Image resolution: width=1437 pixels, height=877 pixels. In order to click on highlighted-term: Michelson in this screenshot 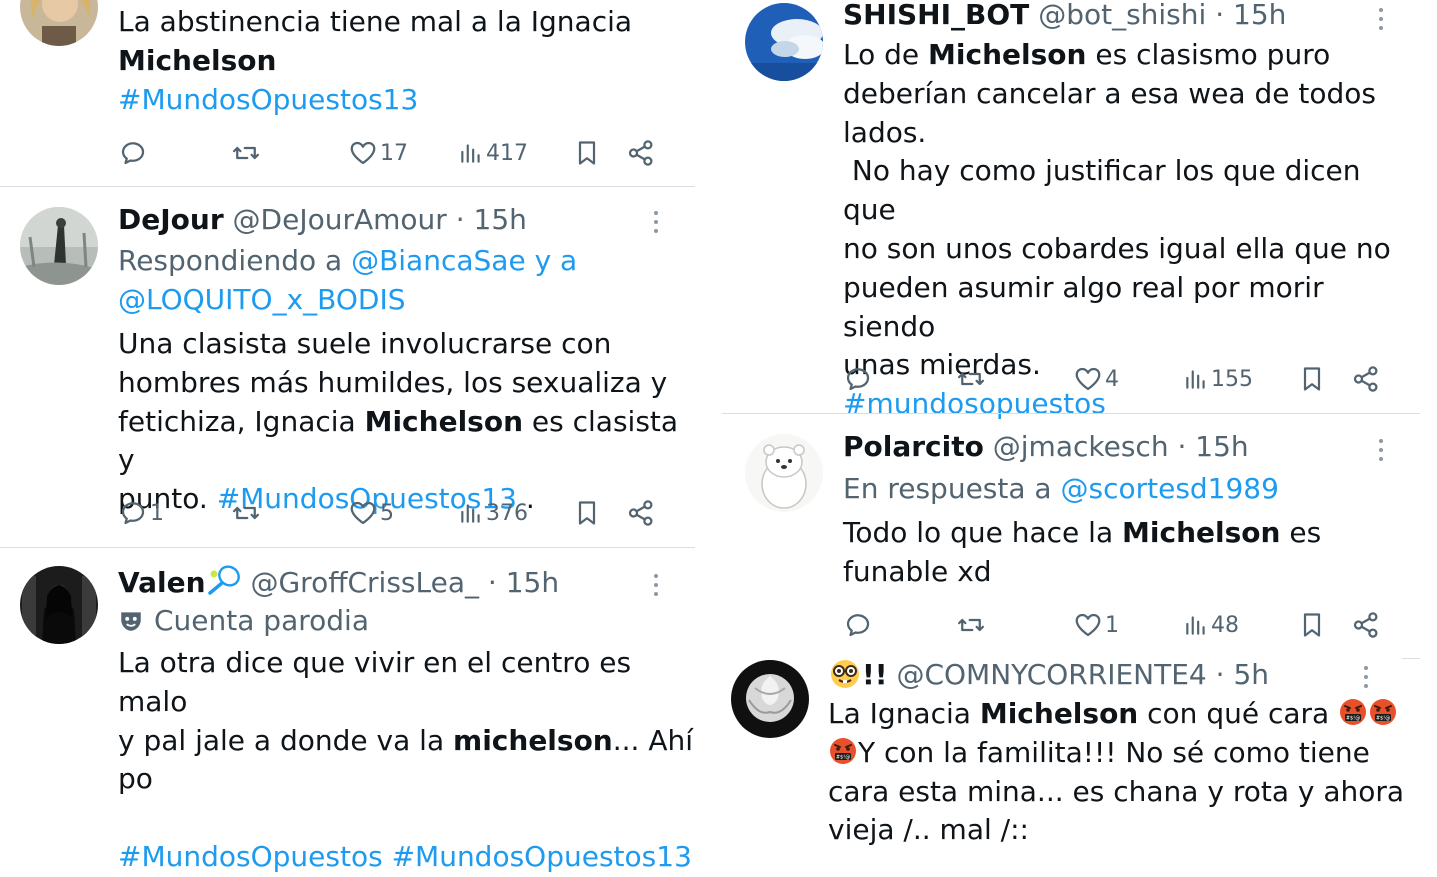, I will do `click(197, 60)`.